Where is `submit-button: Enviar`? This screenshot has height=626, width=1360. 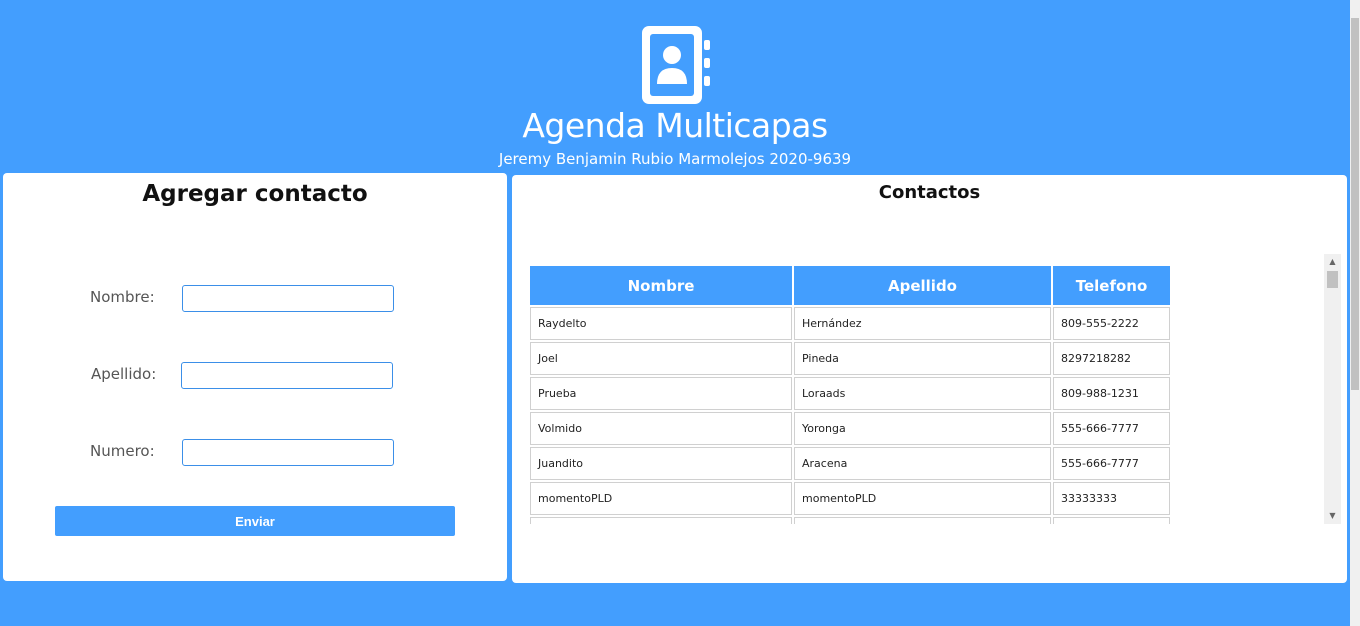
submit-button: Enviar is located at coordinates (255, 521).